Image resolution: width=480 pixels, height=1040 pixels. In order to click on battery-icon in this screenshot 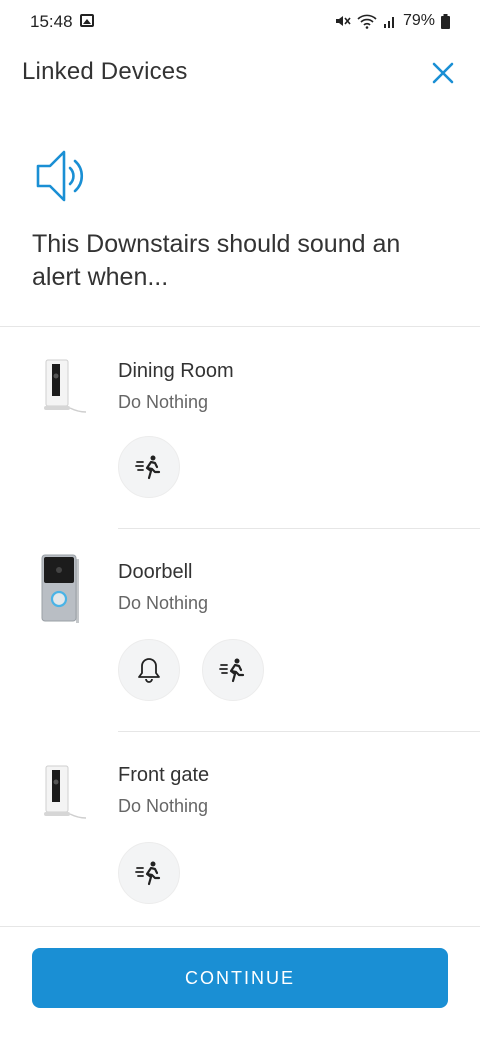, I will do `click(445, 21)`.